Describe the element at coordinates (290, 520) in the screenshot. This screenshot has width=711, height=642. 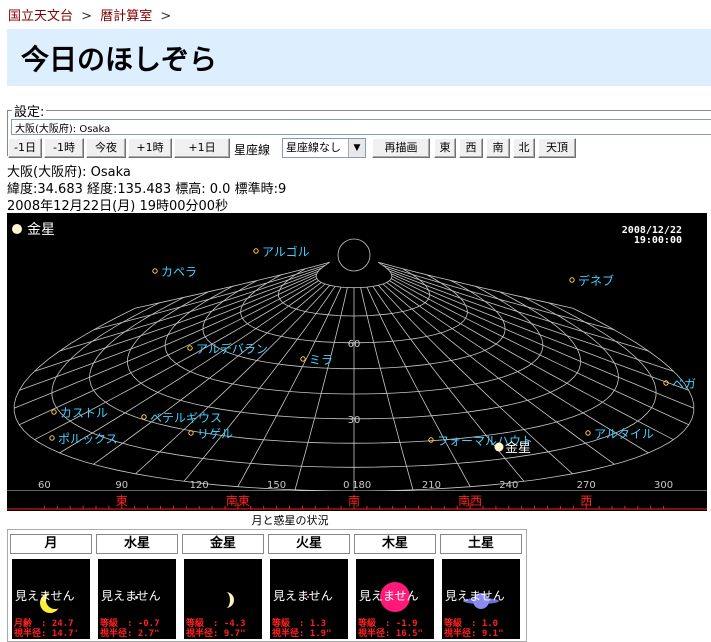
I see `planets-caption: 月と惑星の状況` at that location.